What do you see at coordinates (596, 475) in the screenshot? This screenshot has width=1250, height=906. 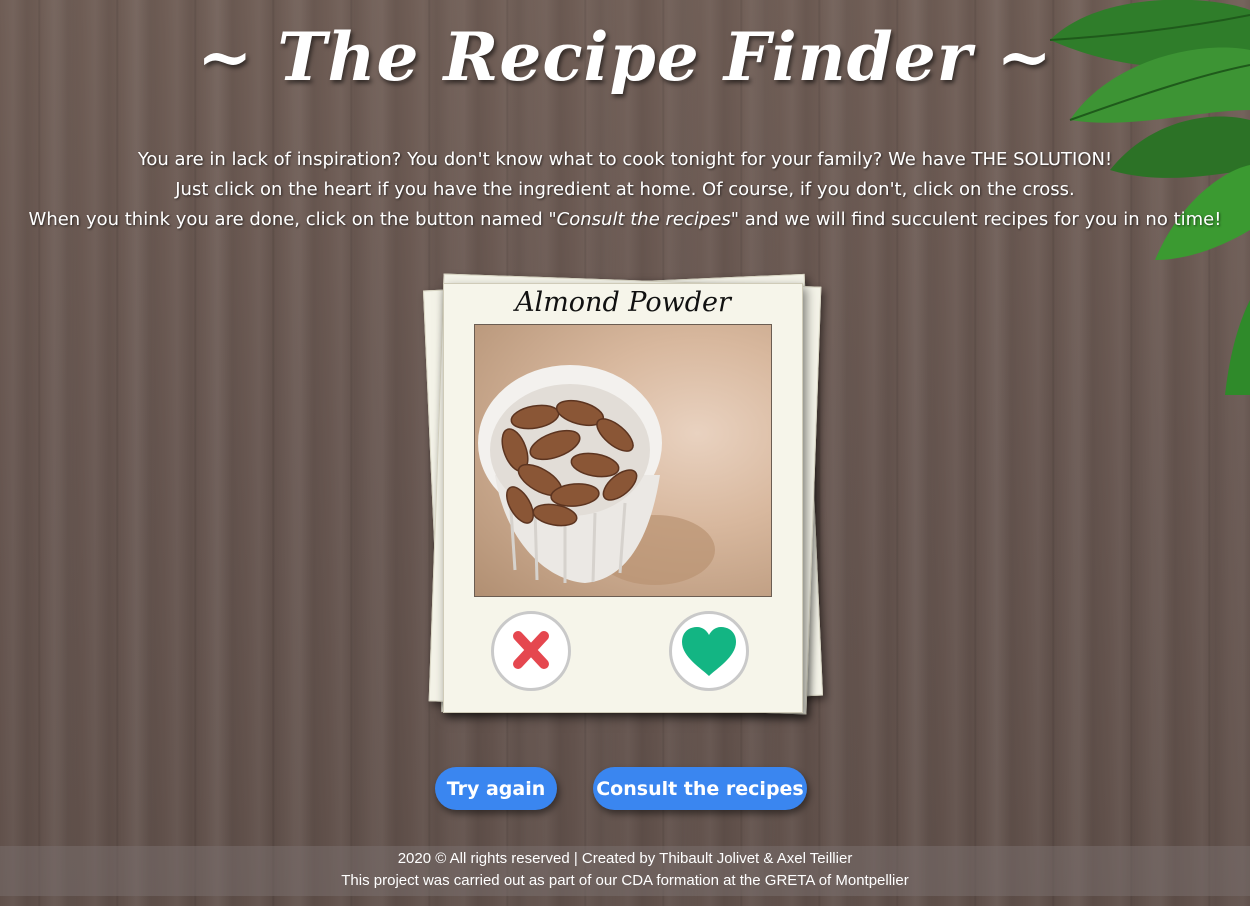 I see `almonds-in-bowl-photo` at bounding box center [596, 475].